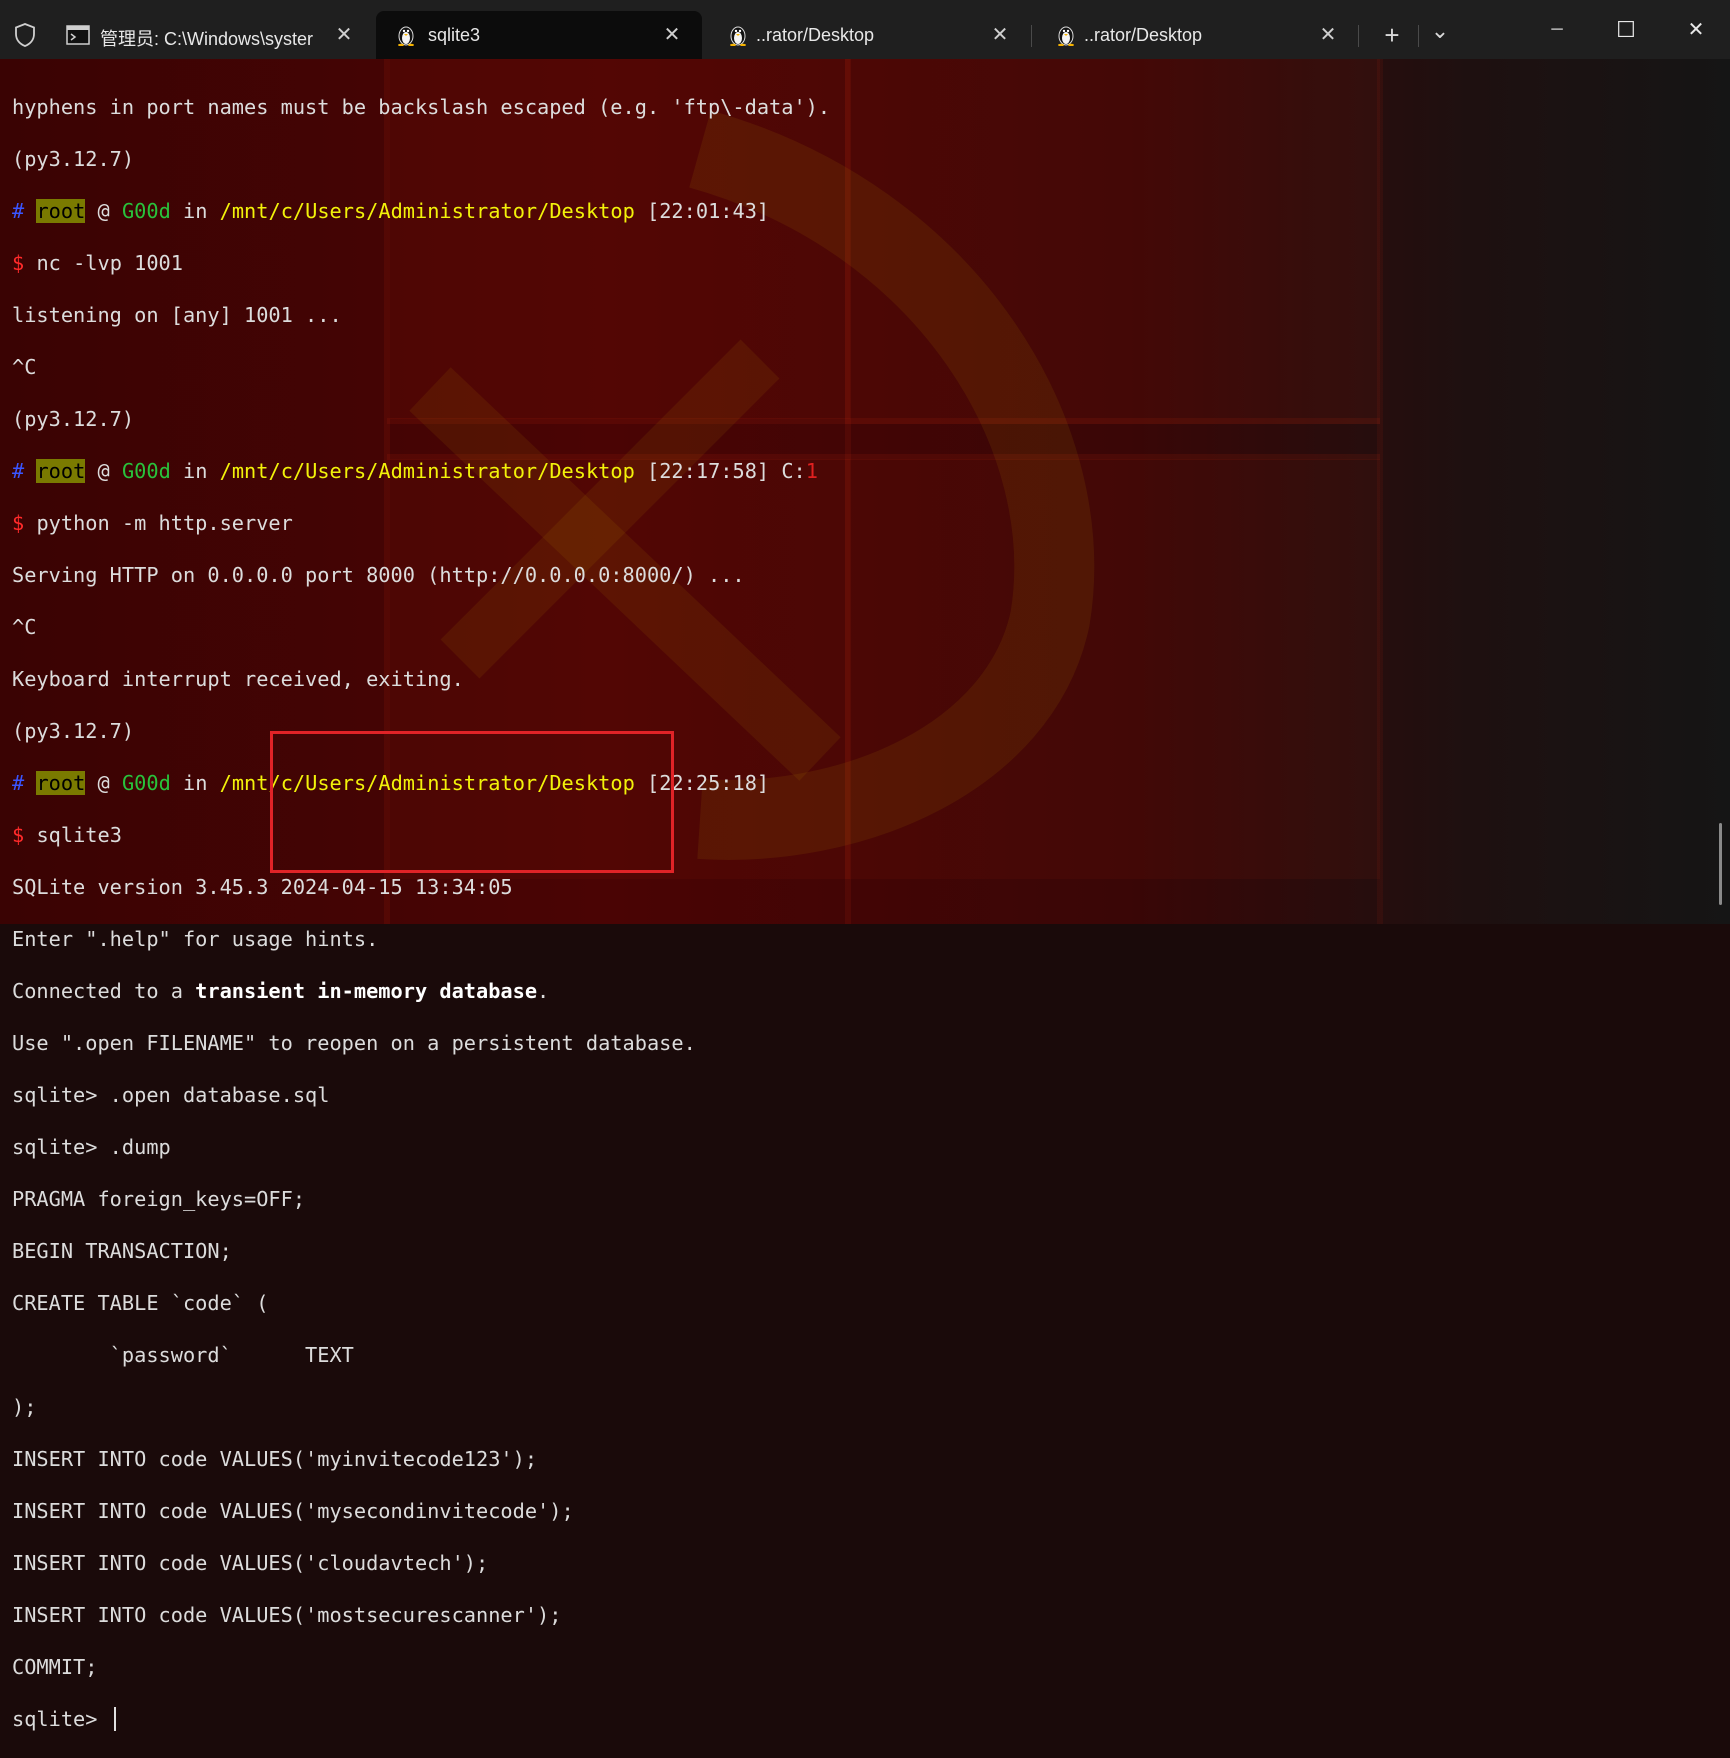  Describe the element at coordinates (421, 1719) in the screenshot. I see `input-line: sqlite>` at that location.